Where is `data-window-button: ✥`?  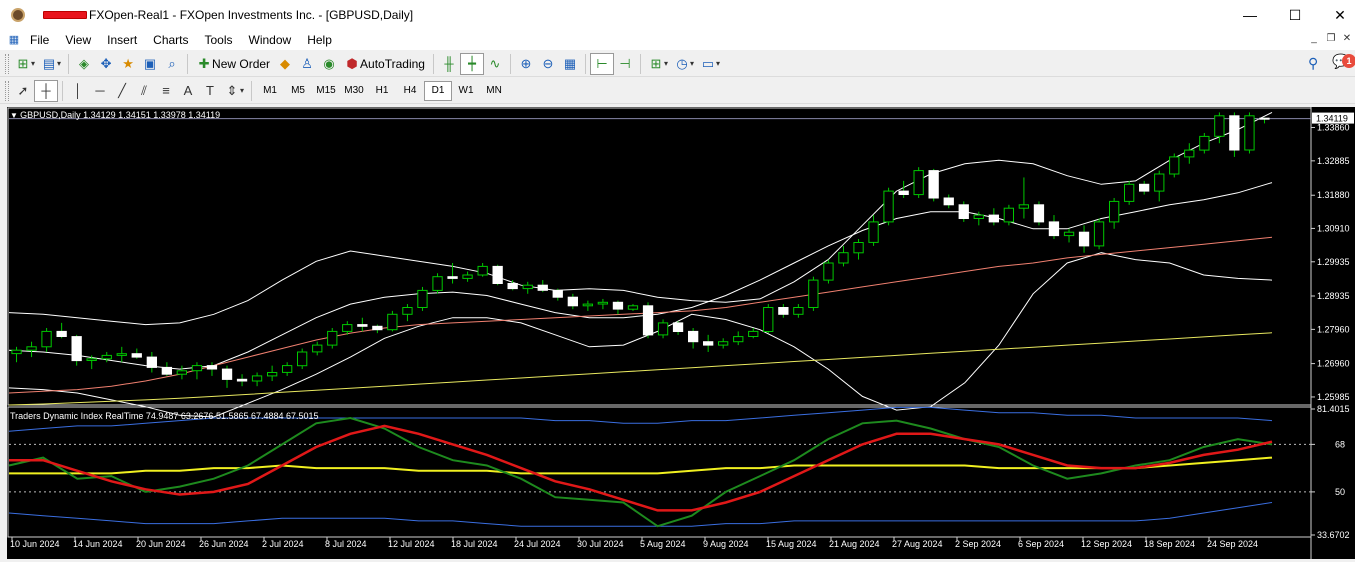 data-window-button: ✥ is located at coordinates (106, 64).